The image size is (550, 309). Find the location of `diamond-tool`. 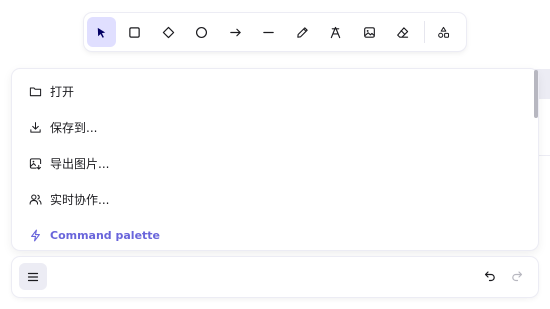

diamond-tool is located at coordinates (168, 32).